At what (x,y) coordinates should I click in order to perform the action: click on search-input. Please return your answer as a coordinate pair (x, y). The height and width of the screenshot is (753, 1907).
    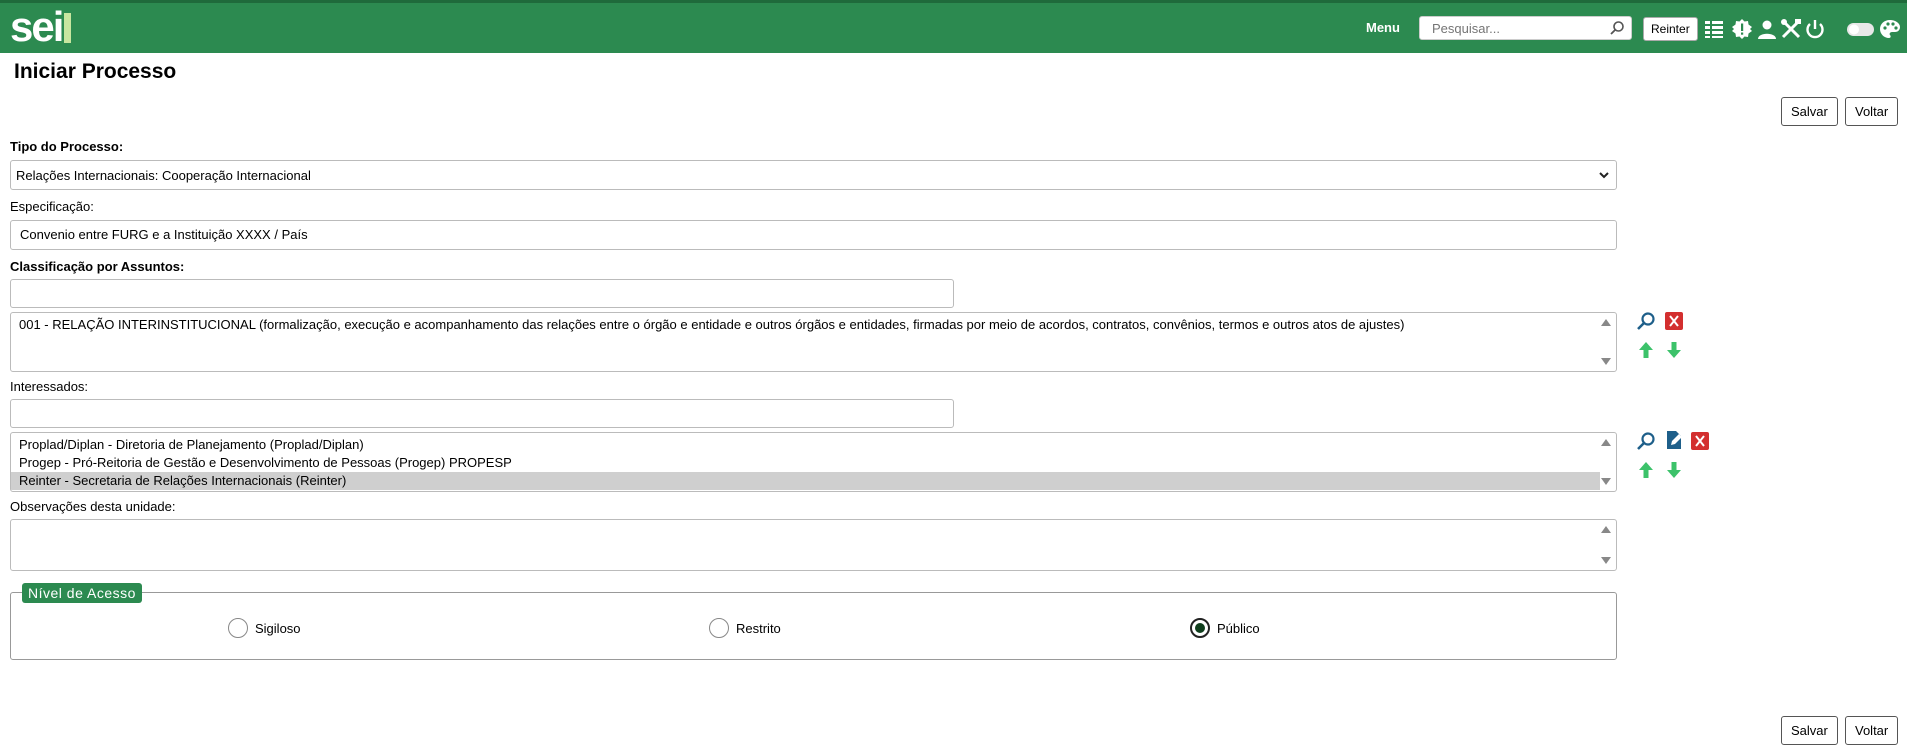
    Looking at the image, I should click on (1520, 28).